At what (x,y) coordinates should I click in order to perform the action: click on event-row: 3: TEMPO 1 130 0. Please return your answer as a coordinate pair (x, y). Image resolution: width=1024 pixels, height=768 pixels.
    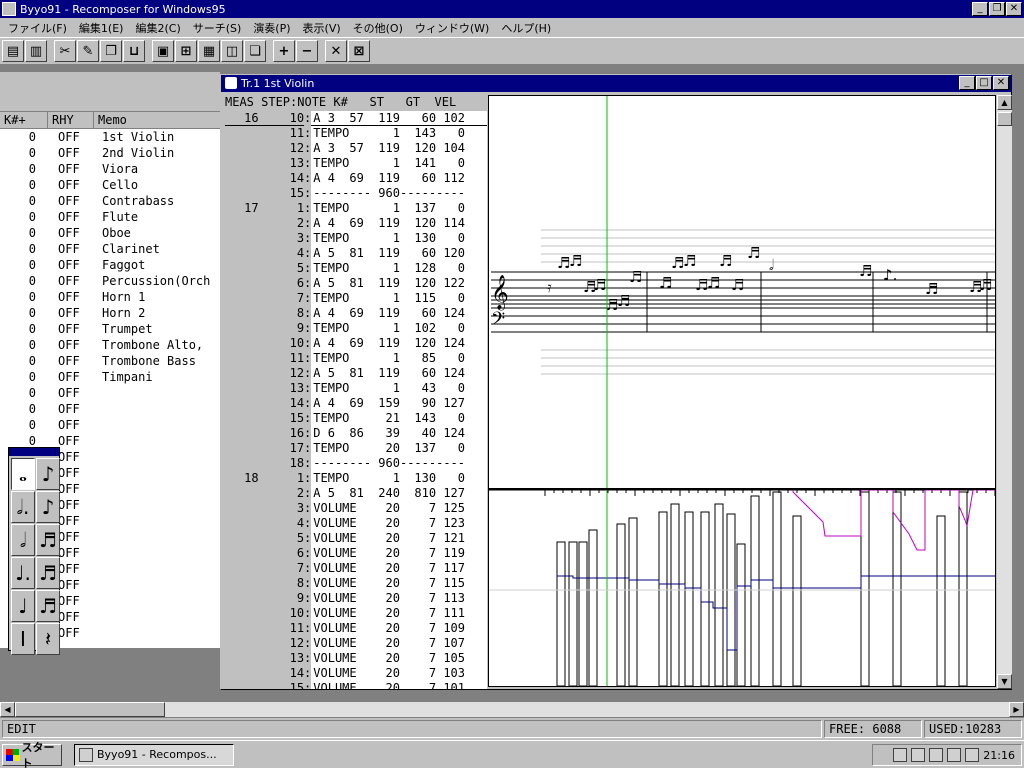
    Looking at the image, I should click on (356, 238).